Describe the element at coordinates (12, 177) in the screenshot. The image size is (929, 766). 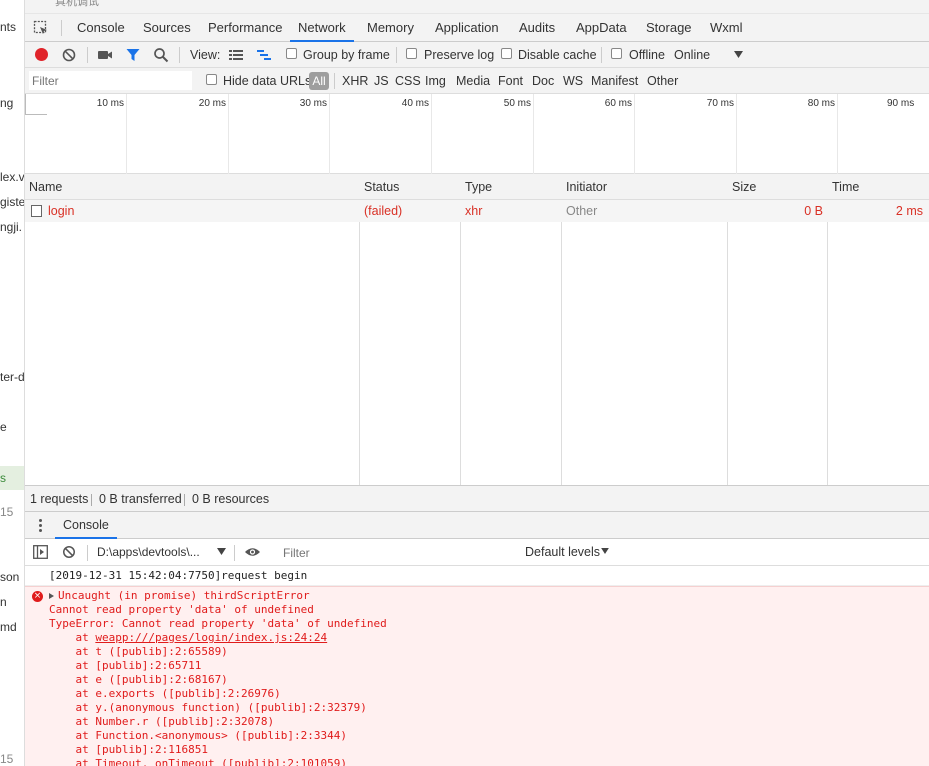
I see `left-fragment: lex.v` at that location.